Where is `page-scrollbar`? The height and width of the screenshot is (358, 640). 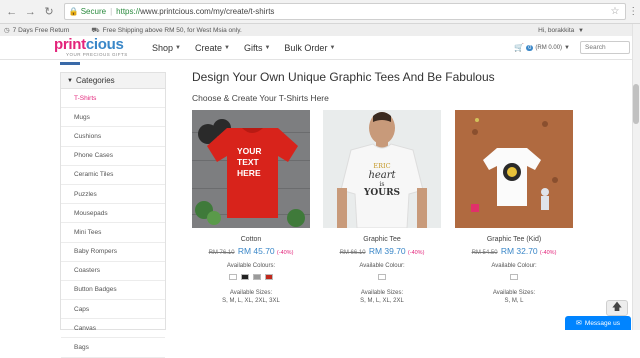 page-scrollbar is located at coordinates (636, 177).